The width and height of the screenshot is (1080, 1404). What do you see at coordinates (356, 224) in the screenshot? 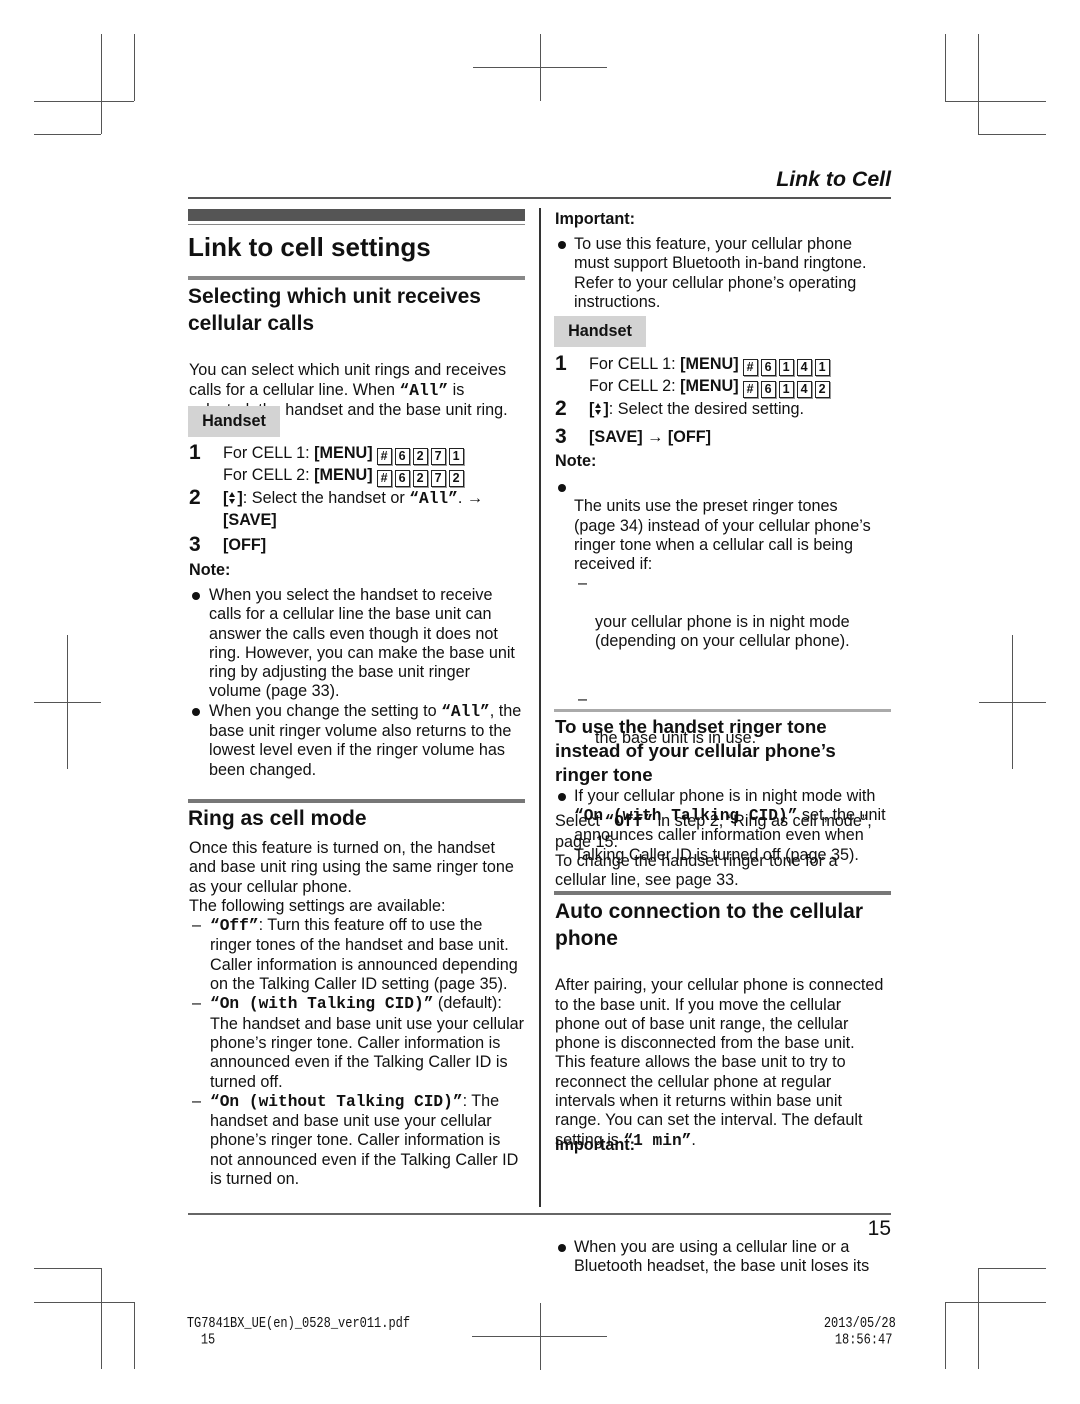
I see `title-bar-underline` at bounding box center [356, 224].